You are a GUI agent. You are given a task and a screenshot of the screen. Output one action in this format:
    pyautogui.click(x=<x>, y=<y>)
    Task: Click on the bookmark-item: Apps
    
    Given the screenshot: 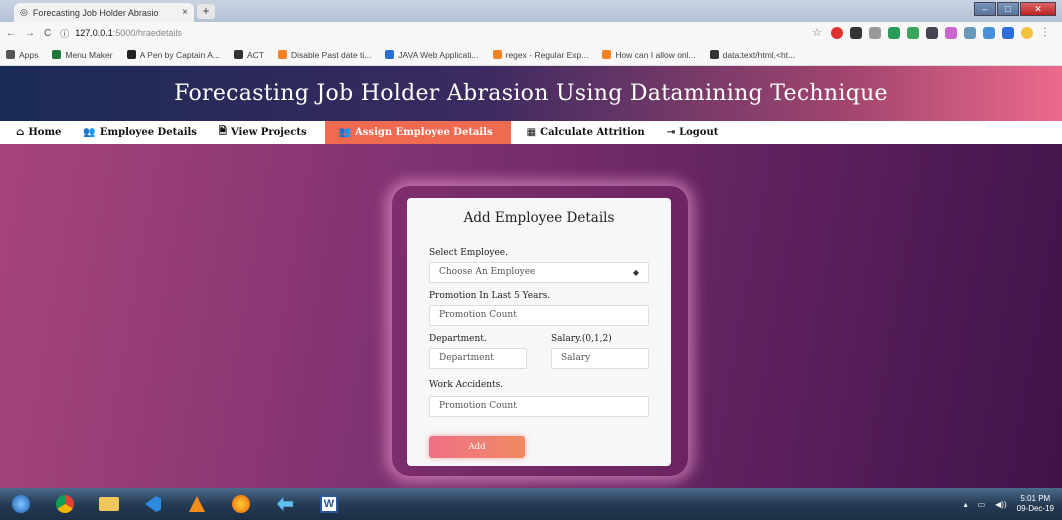 What is the action you would take?
    pyautogui.click(x=22, y=55)
    